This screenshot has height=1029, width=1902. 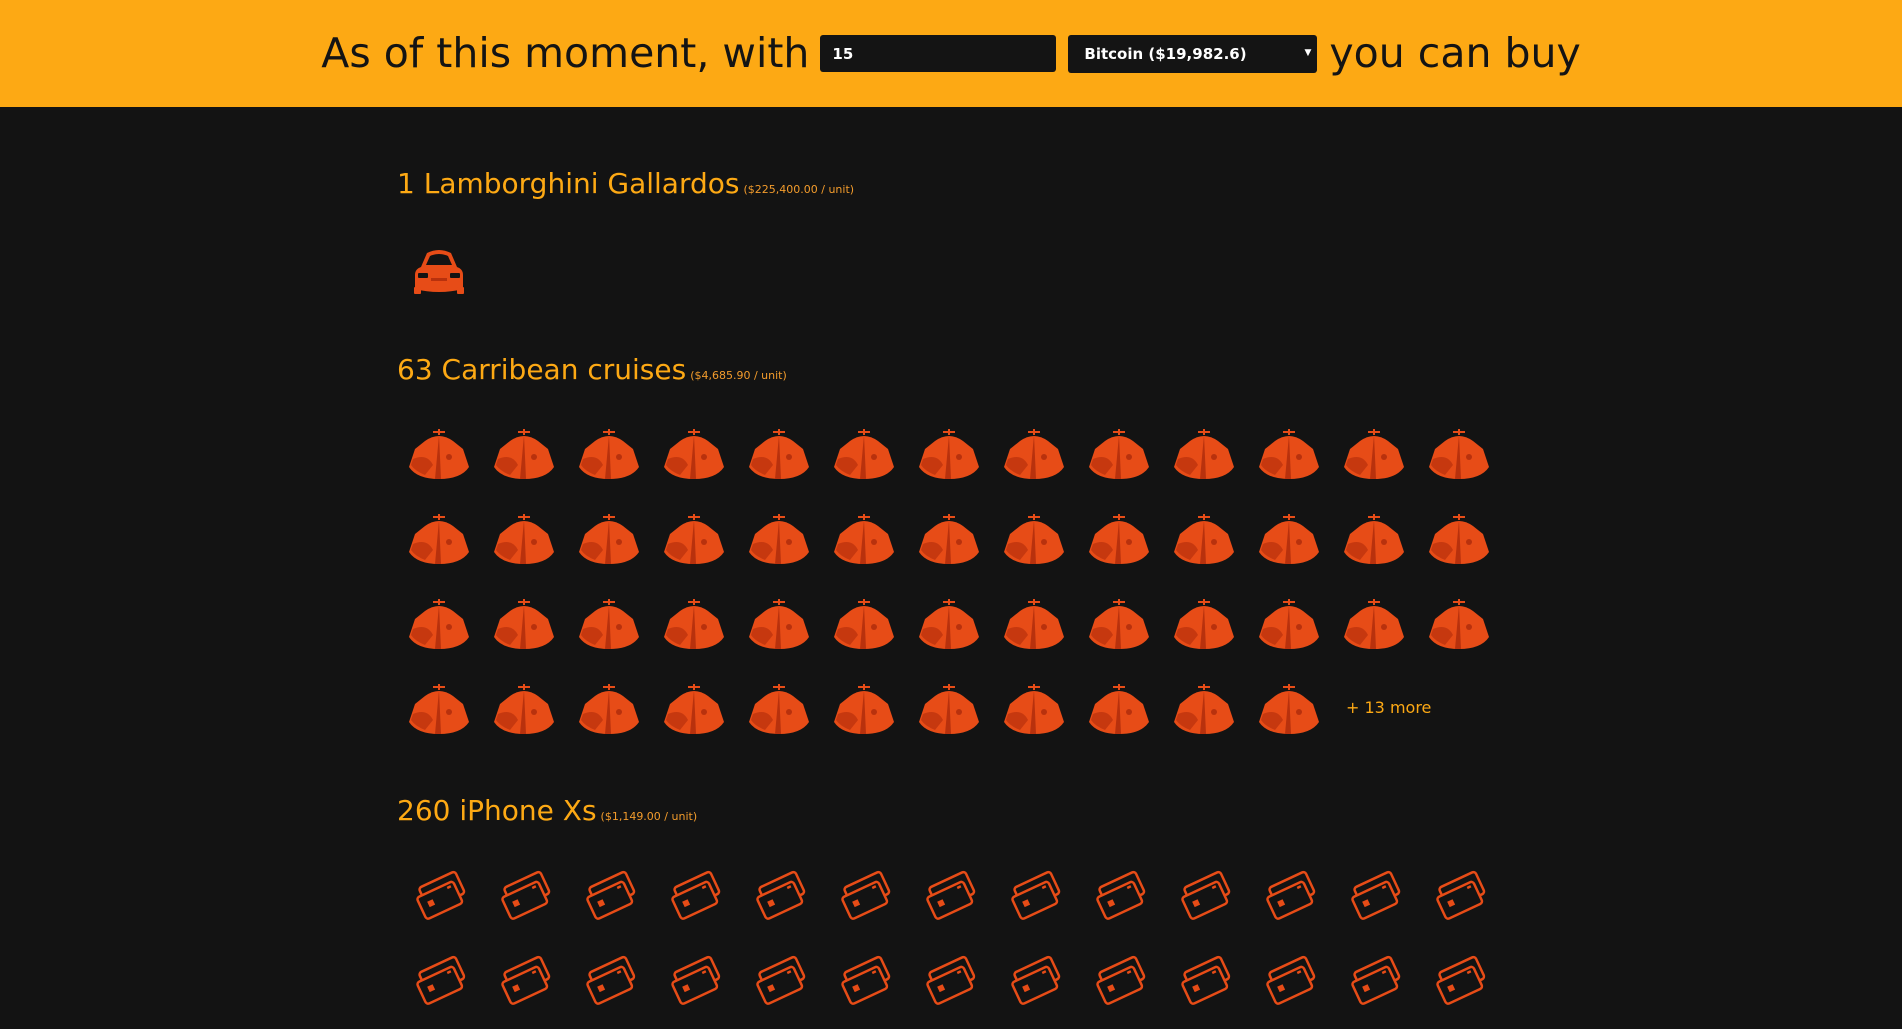 What do you see at coordinates (1455, 53) in the screenshot?
I see `header-tail-text: you can buy` at bounding box center [1455, 53].